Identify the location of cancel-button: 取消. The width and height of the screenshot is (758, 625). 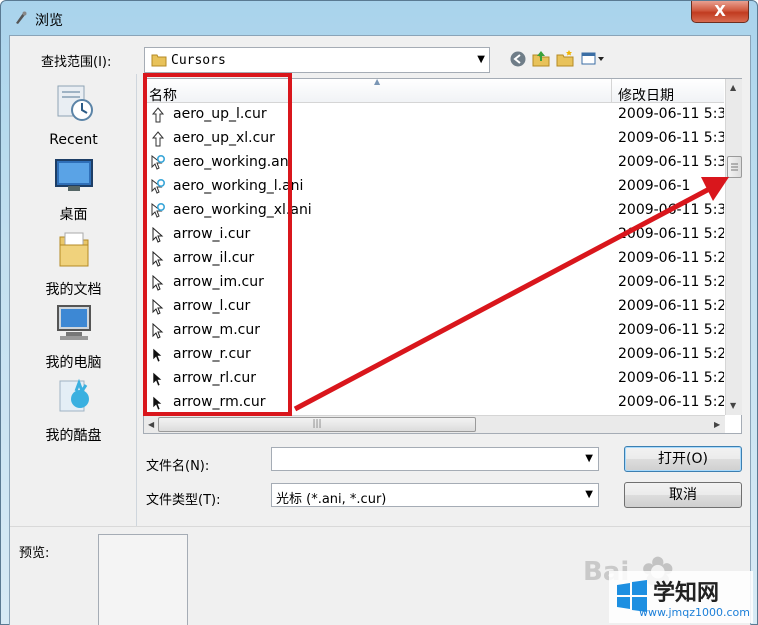
(683, 495).